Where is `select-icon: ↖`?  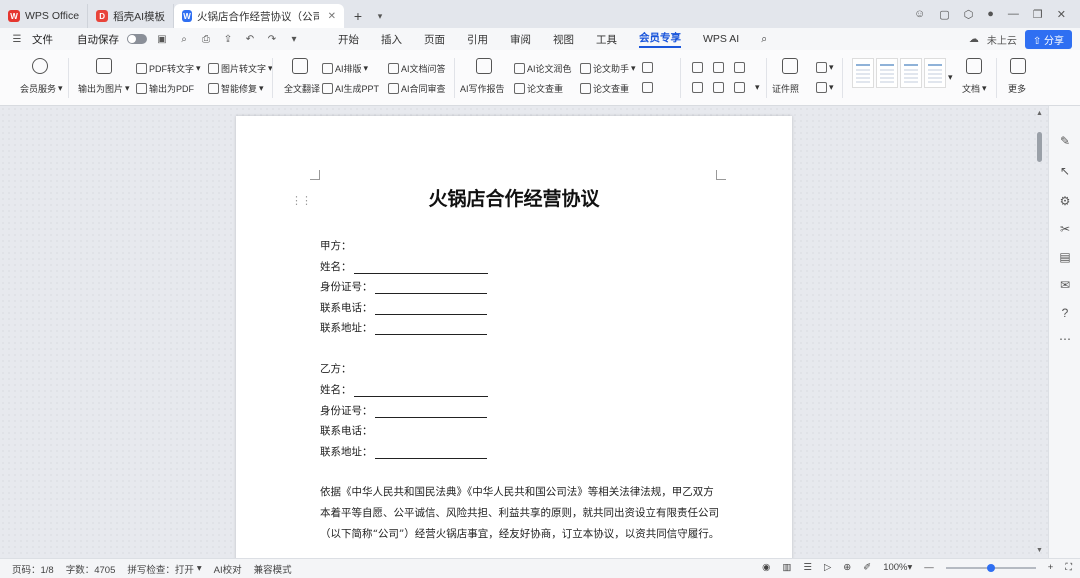
select-icon: ↖ is located at coordinates (1065, 171).